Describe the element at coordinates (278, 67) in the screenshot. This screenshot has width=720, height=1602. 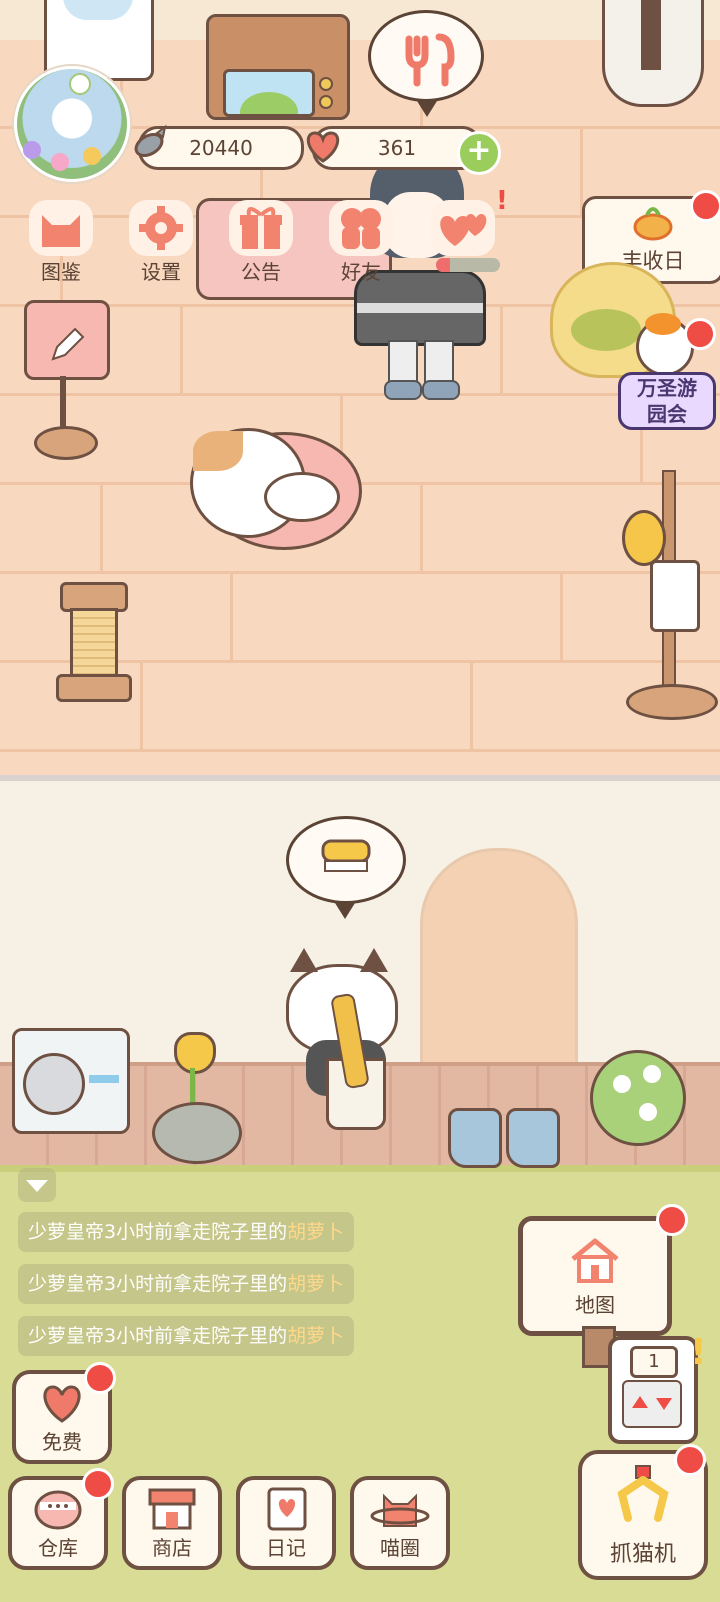
I see `retro-tv` at that location.